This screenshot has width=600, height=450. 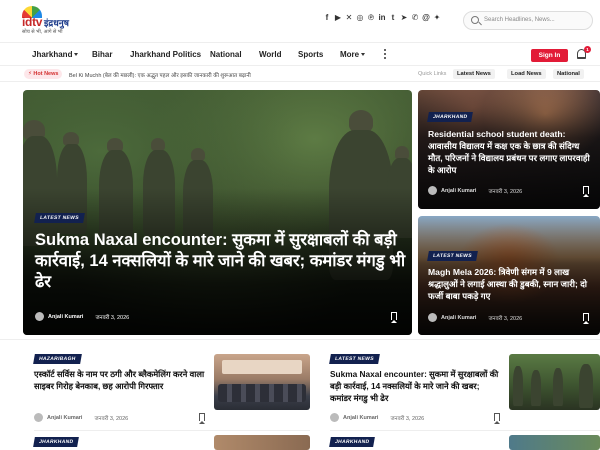 I want to click on tumblr-icon: t, so click(x=393, y=18).